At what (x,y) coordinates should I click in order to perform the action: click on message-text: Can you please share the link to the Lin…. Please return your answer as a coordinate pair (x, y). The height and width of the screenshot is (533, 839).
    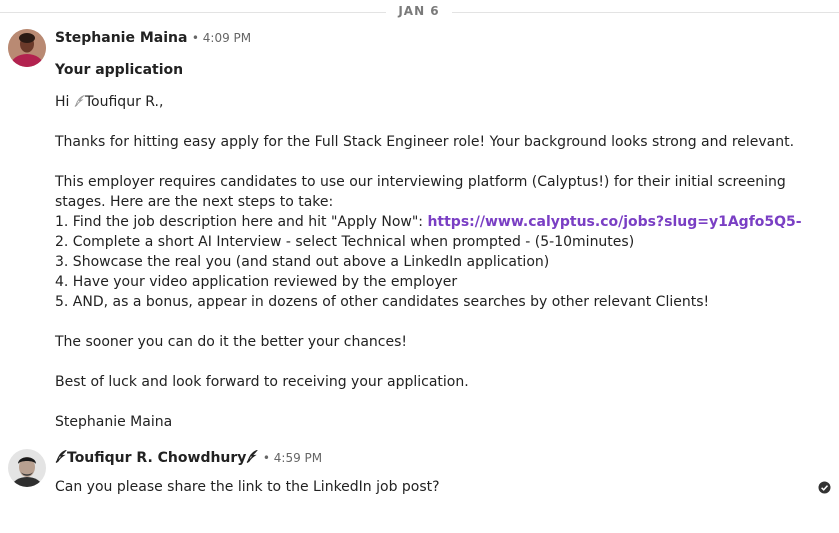
    Looking at the image, I should click on (247, 487).